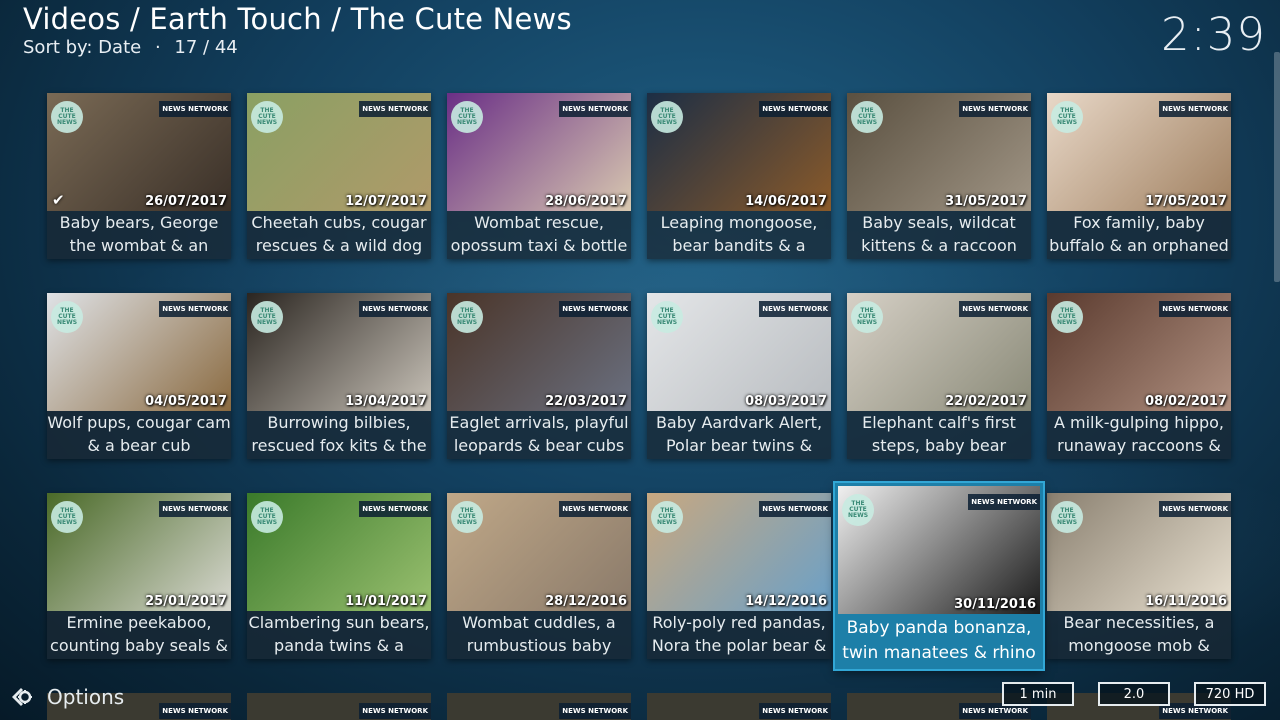 This screenshot has height=720, width=1280. I want to click on clock: 2:39, so click(1213, 34).